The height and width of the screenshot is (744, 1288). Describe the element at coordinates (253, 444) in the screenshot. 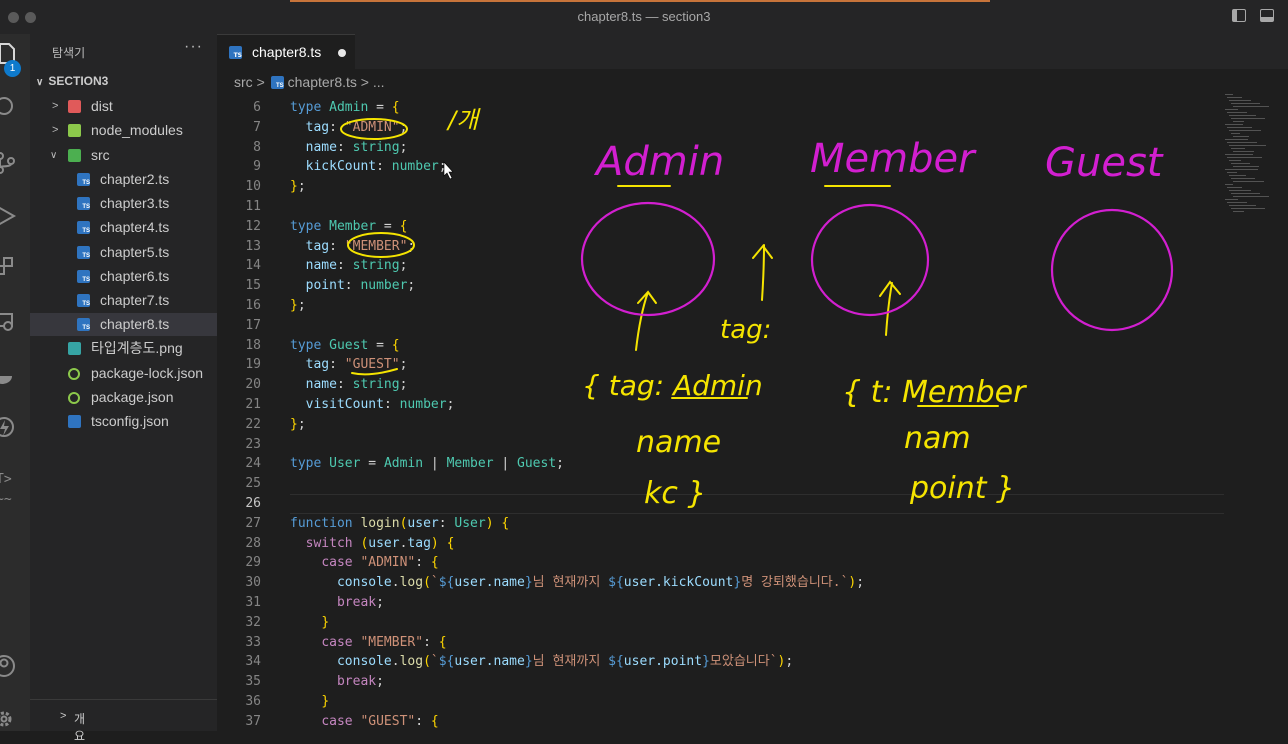

I see `line-number: 23` at that location.